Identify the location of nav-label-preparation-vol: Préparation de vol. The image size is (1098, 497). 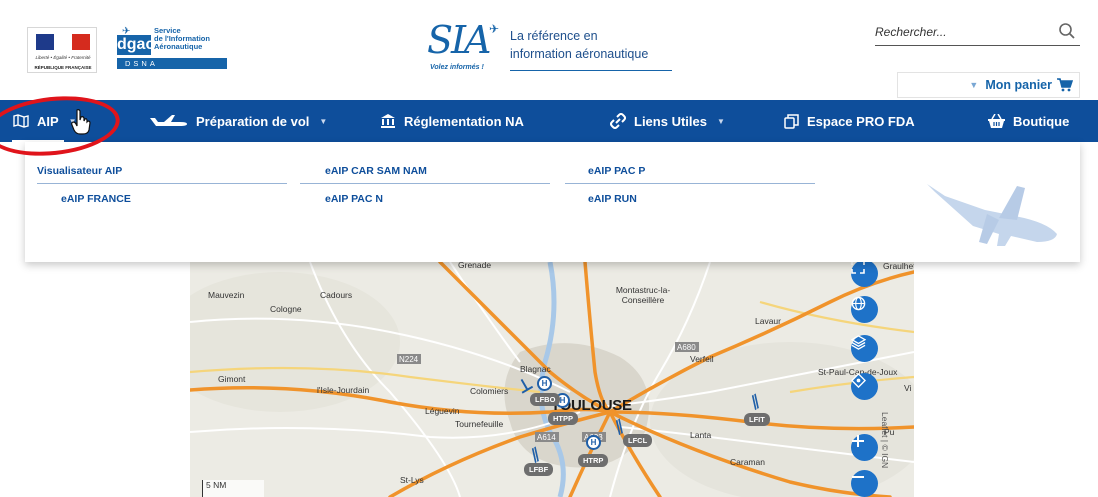
(253, 121).